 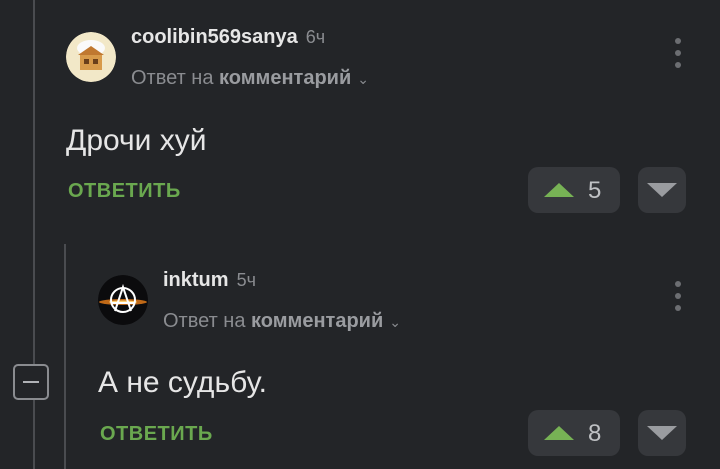 What do you see at coordinates (196, 280) in the screenshot?
I see `username-text: inktum` at bounding box center [196, 280].